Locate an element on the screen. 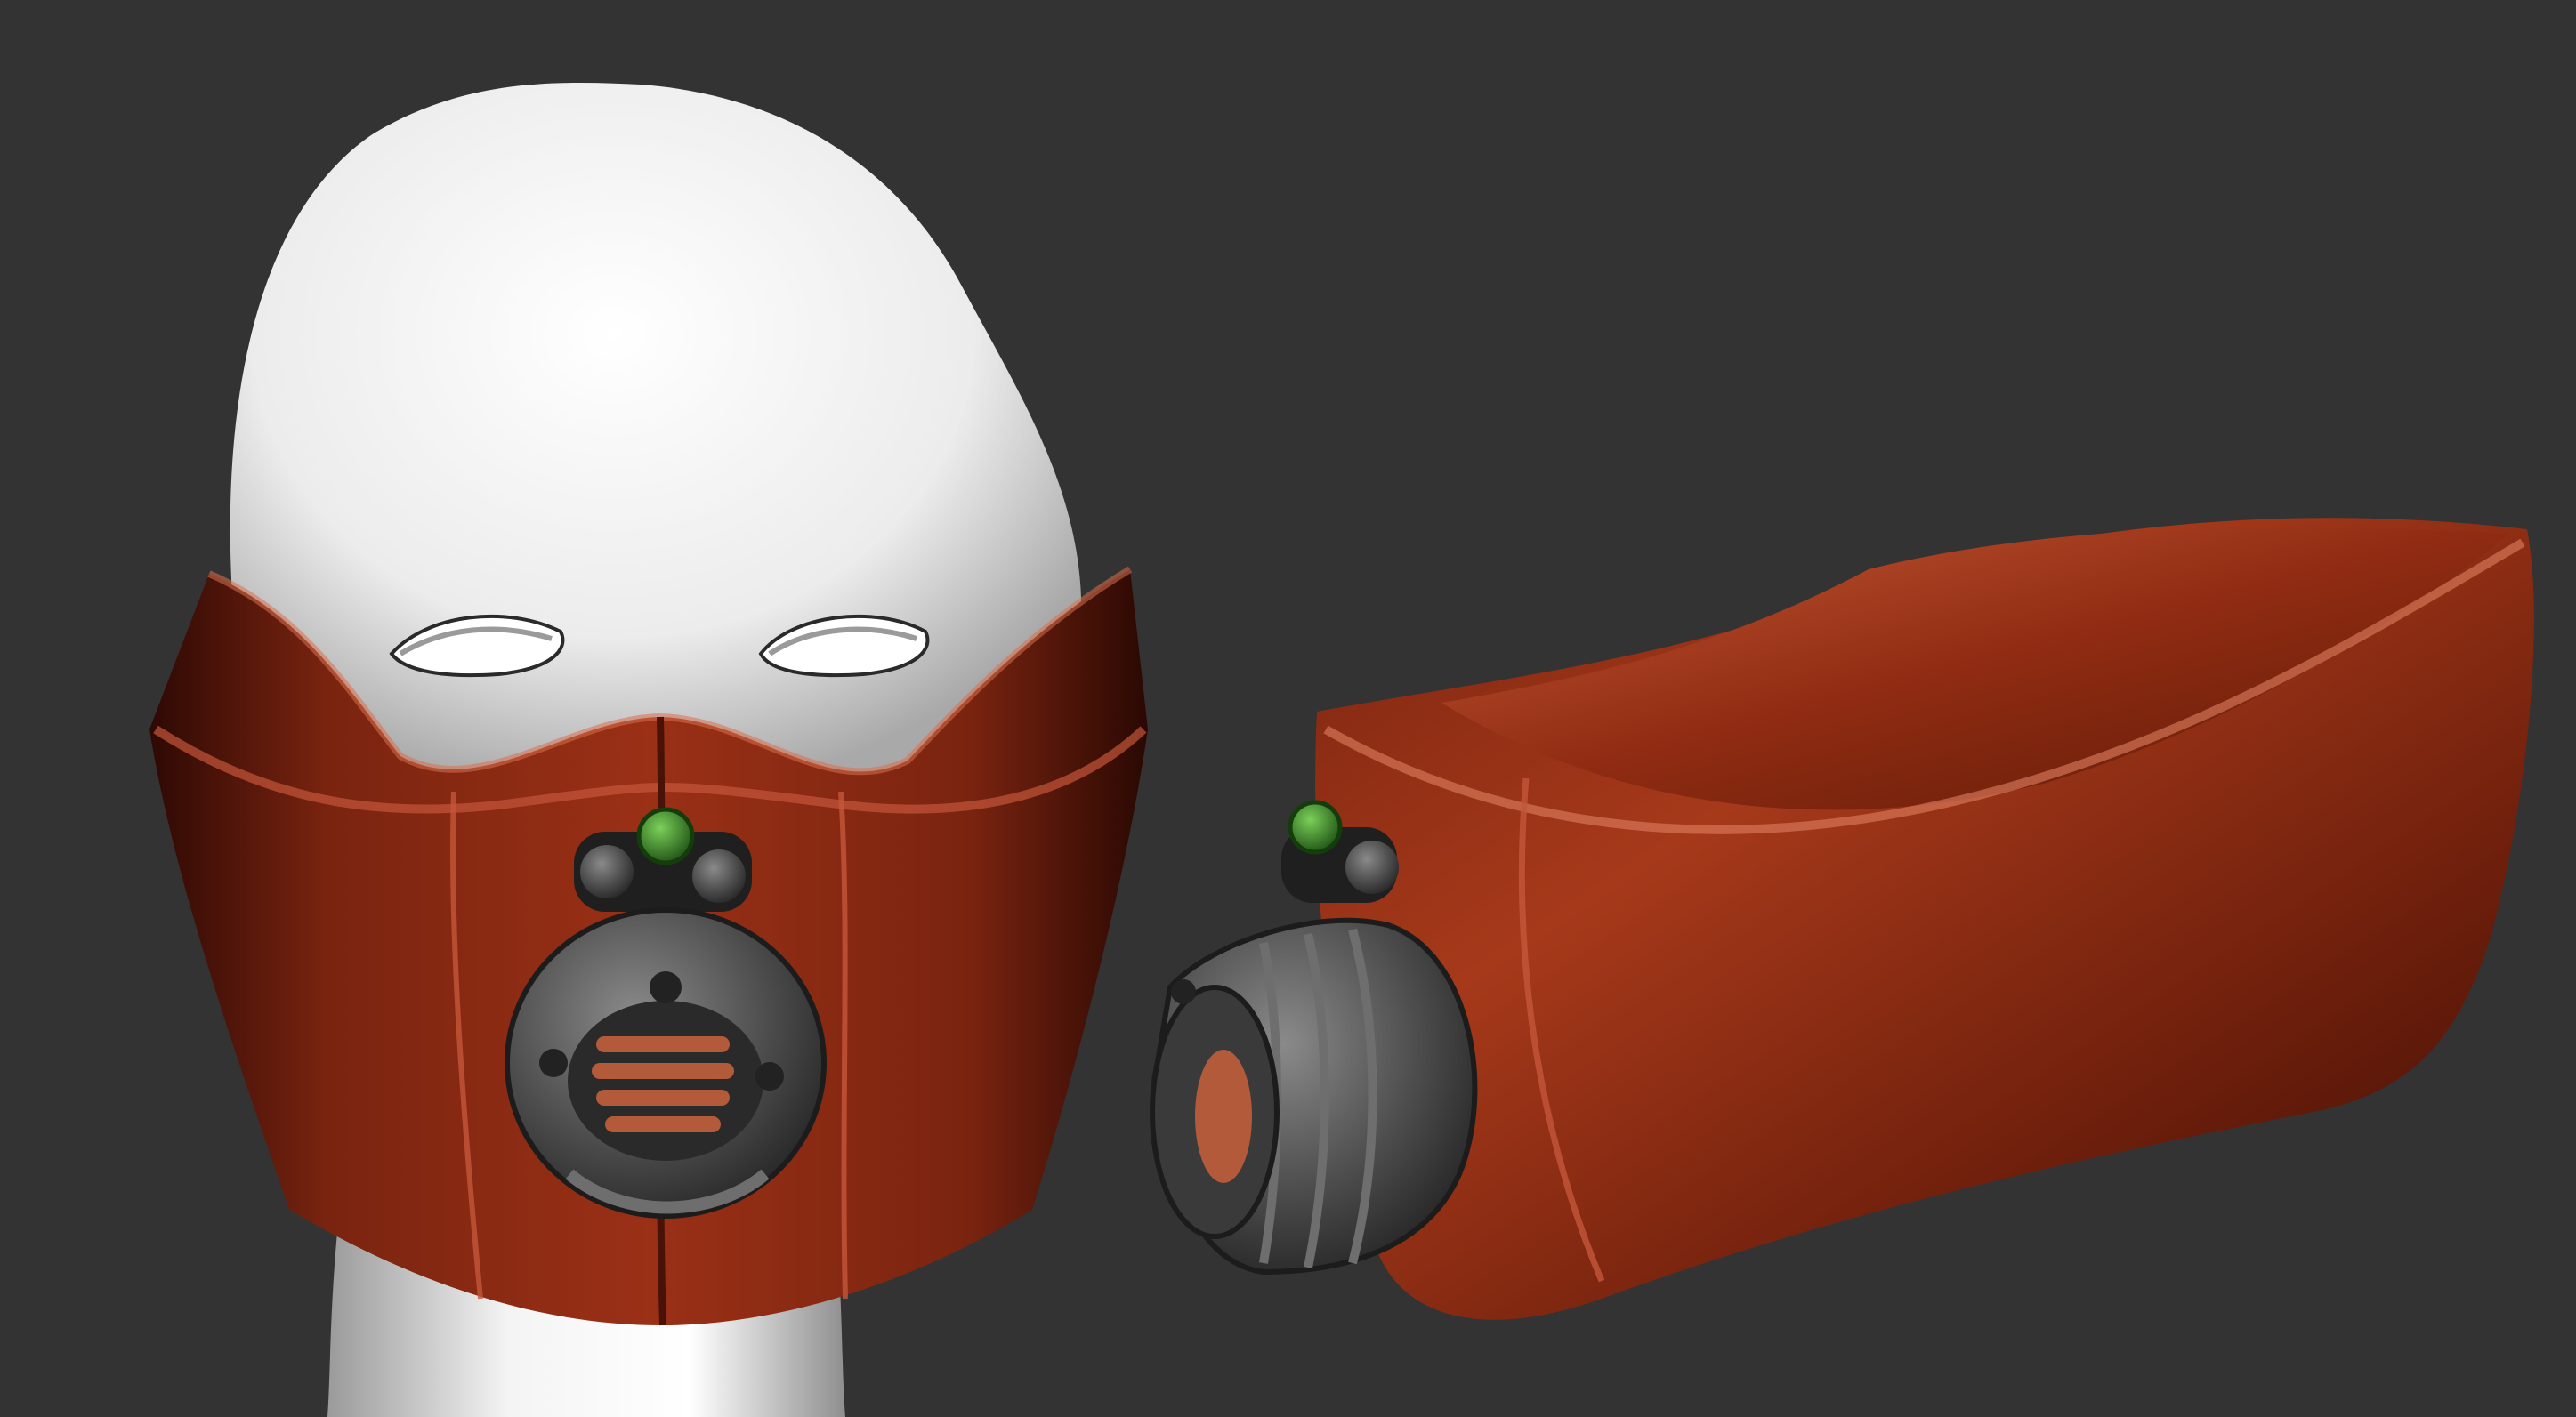  side-respirator is located at coordinates (1314, 1096).